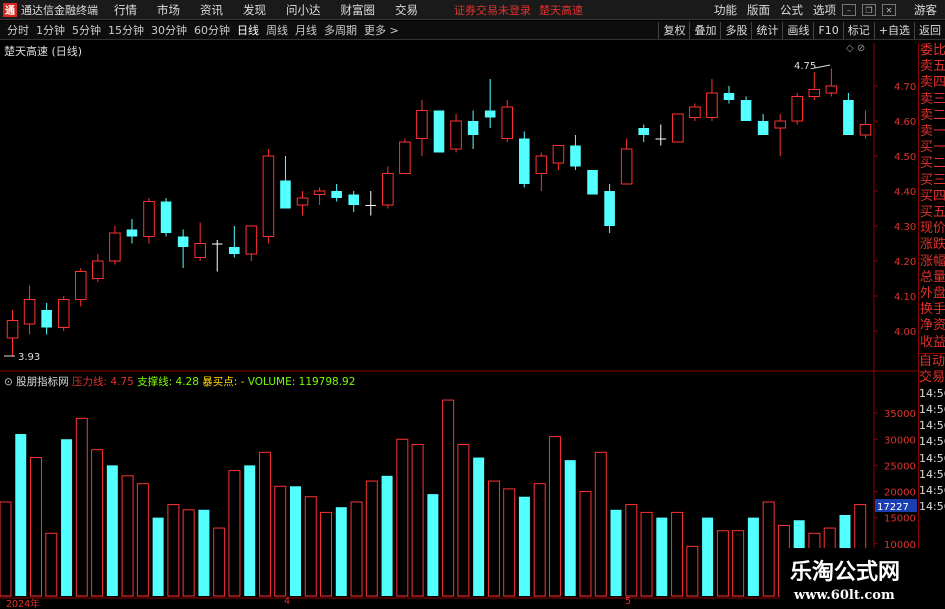  I want to click on side-label-nav: 净资, so click(932, 326).